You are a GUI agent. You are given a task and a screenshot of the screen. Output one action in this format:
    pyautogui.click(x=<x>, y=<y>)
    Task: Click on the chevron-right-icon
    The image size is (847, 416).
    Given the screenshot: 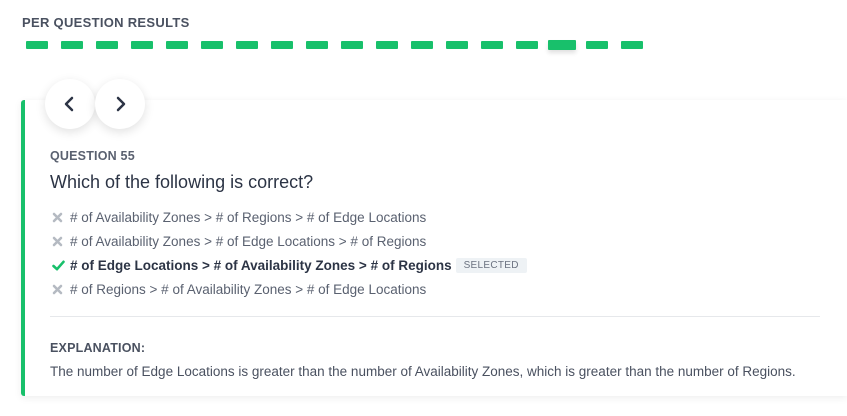 What is the action you would take?
    pyautogui.click(x=121, y=104)
    